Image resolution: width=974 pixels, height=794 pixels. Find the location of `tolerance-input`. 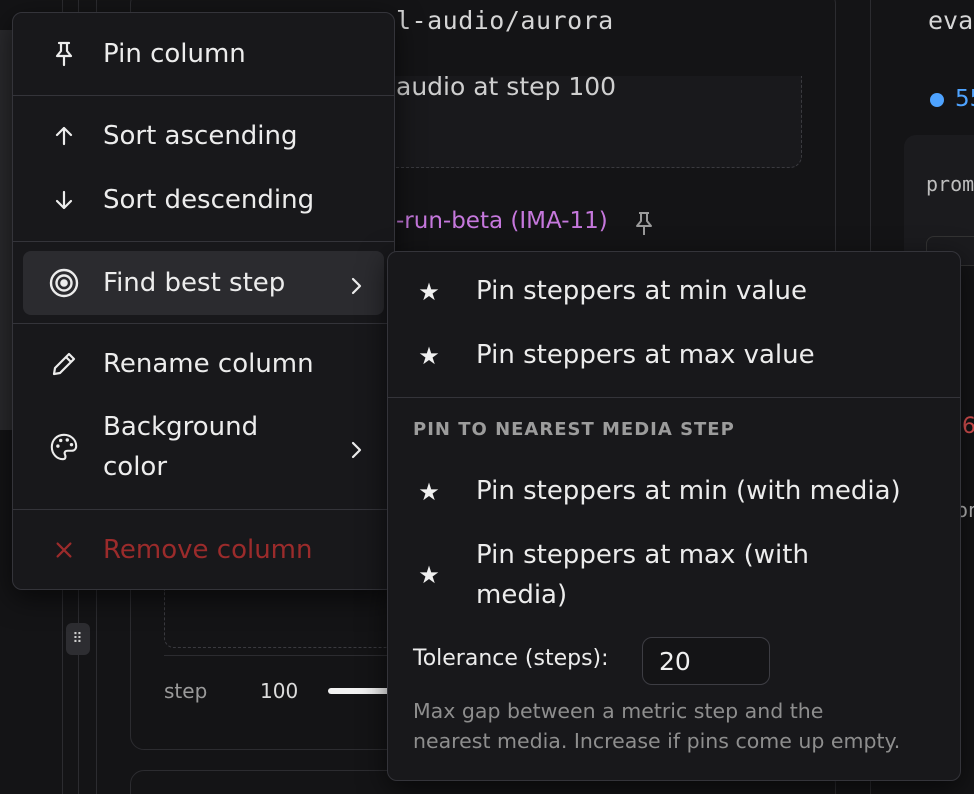

tolerance-input is located at coordinates (706, 661).